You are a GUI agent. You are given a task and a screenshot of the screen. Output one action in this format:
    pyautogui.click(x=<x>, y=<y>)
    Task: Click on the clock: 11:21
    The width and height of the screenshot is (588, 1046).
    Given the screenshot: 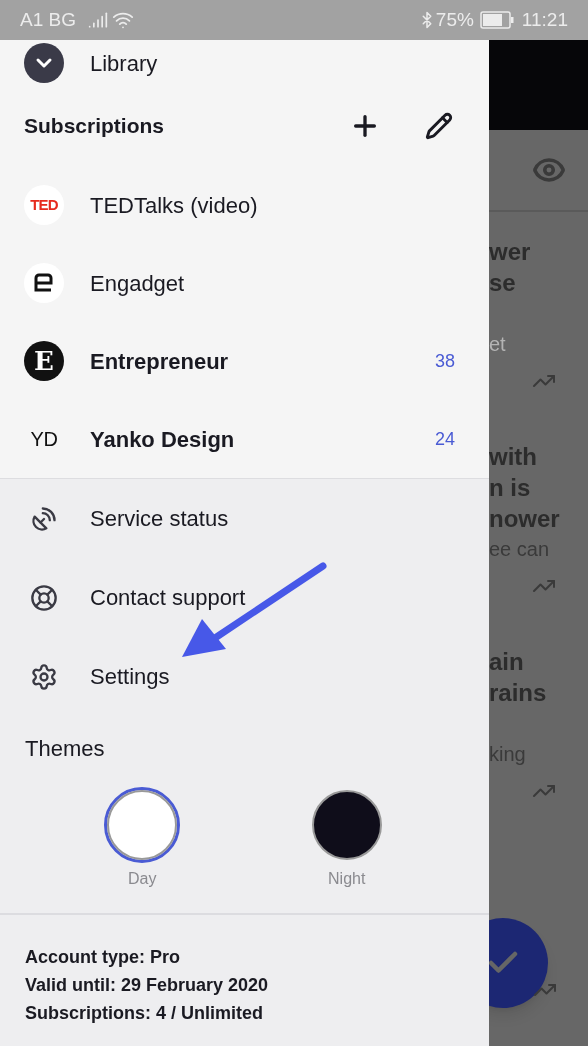 What is the action you would take?
    pyautogui.click(x=544, y=19)
    